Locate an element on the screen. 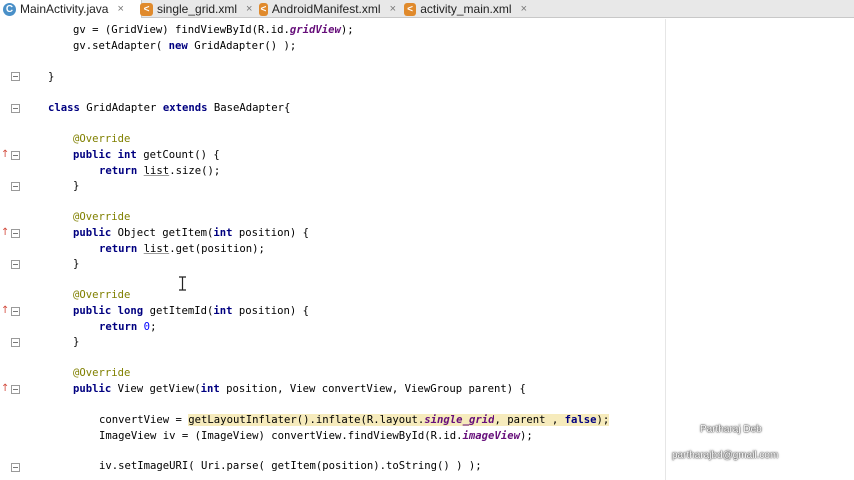  tab-activity-main-xml: < activity_main.xml × is located at coordinates (464, 9).